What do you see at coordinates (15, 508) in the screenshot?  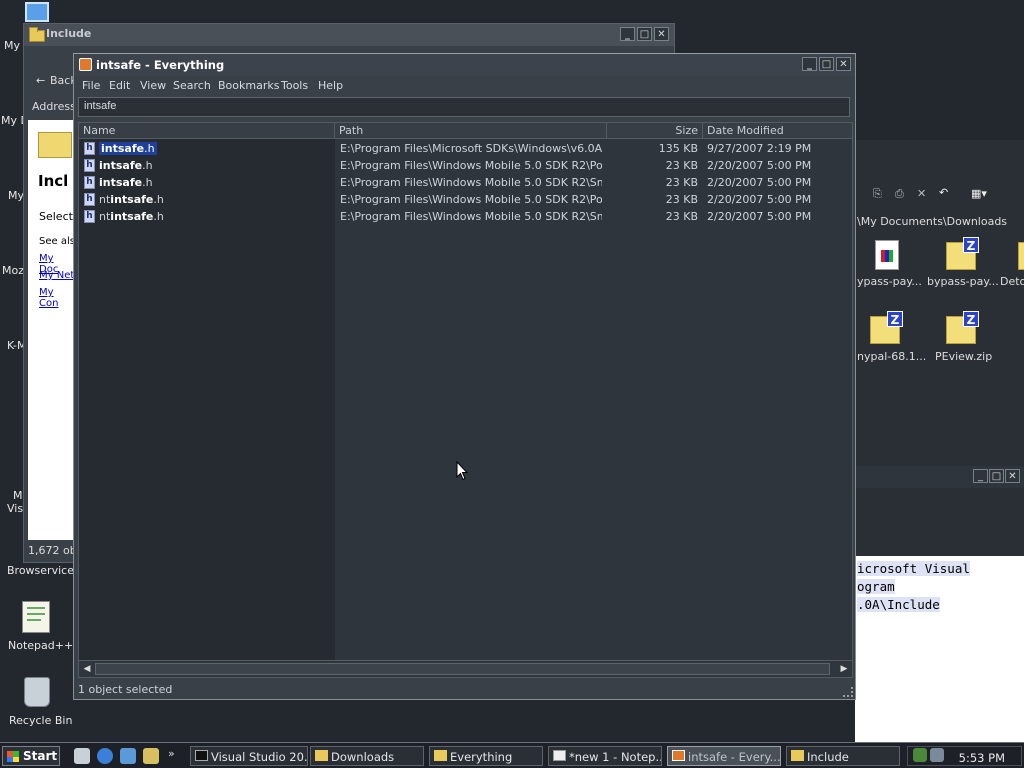 I see `desktop-icon-label: Vis` at bounding box center [15, 508].